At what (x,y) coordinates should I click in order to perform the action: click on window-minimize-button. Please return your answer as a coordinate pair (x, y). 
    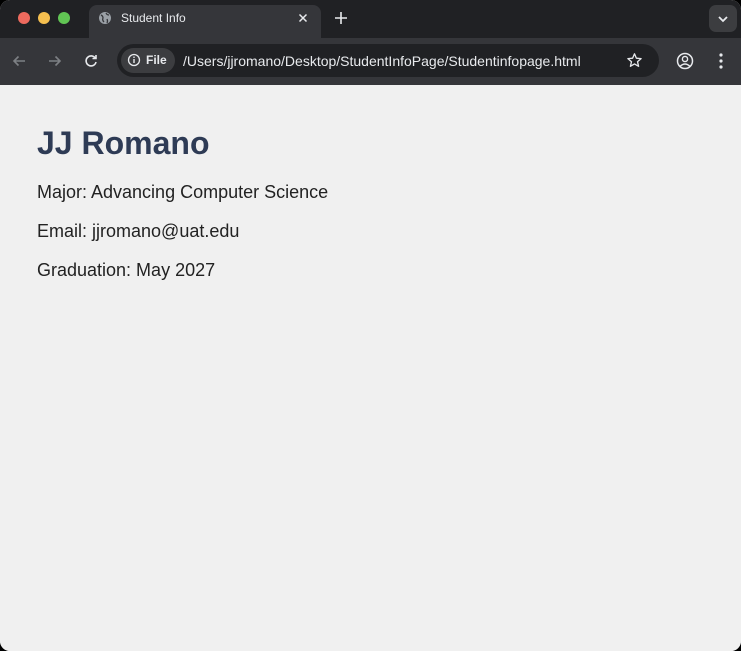
    Looking at the image, I should click on (44, 18).